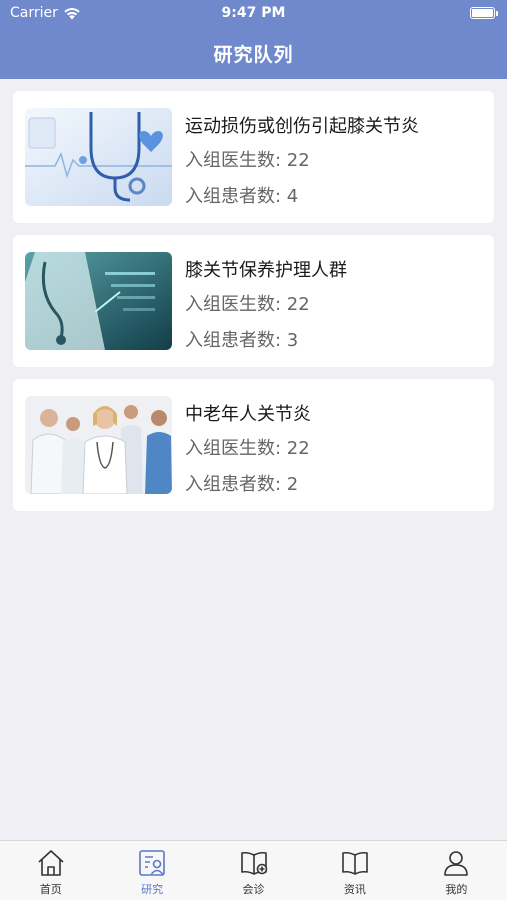  I want to click on research-icon, so click(152, 863).